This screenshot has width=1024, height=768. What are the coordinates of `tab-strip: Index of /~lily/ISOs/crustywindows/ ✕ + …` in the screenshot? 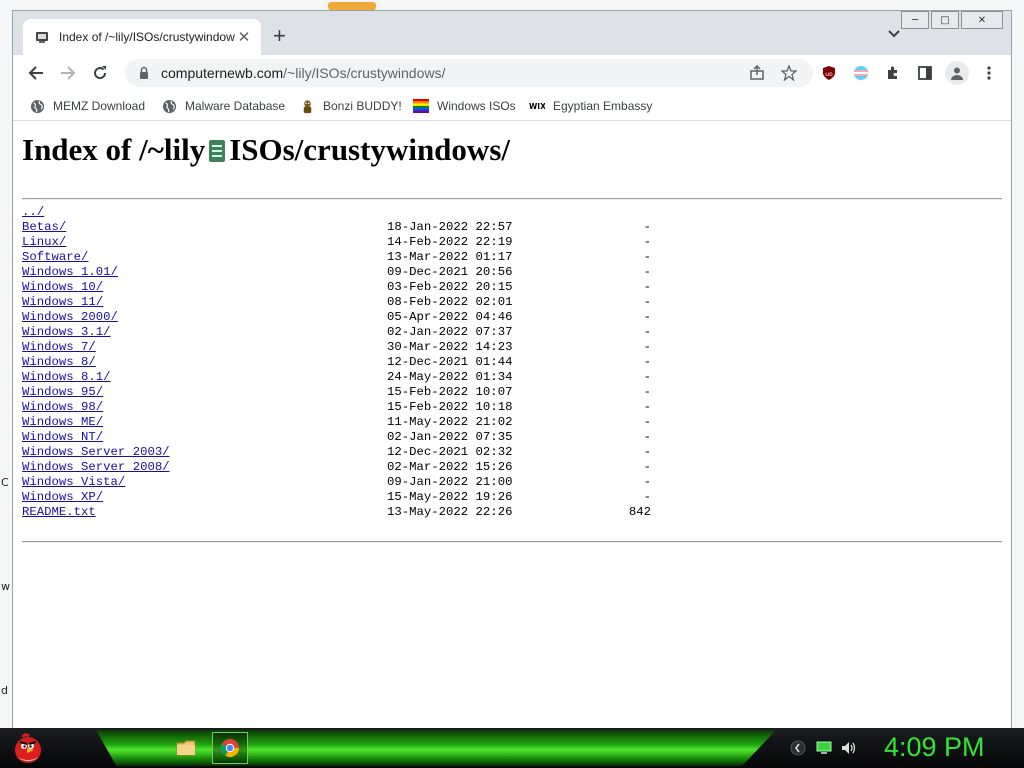 It's located at (512, 33).